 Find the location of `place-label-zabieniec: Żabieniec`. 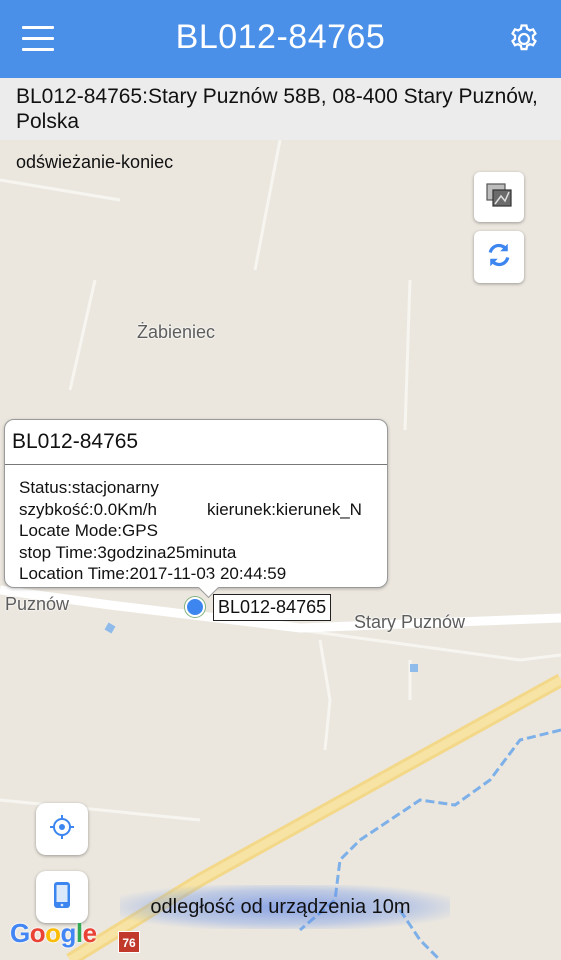

place-label-zabieniec: Żabieniec is located at coordinates (176, 332).